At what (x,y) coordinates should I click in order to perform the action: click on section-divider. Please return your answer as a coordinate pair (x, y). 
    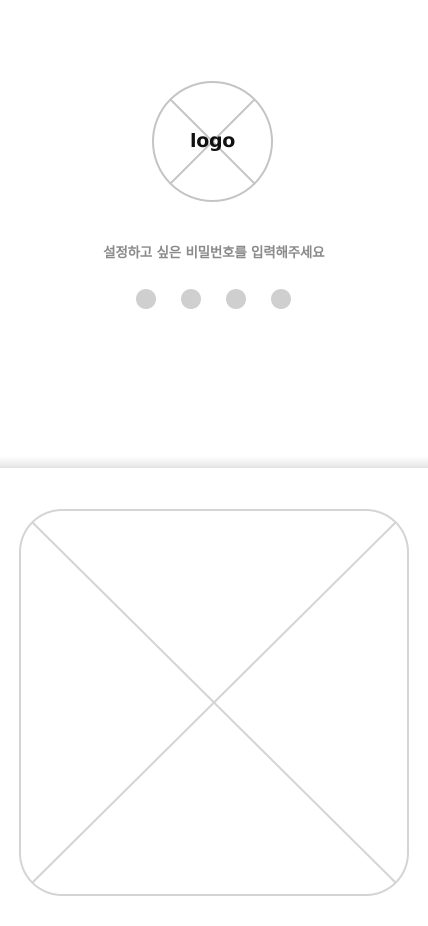
    Looking at the image, I should click on (214, 462).